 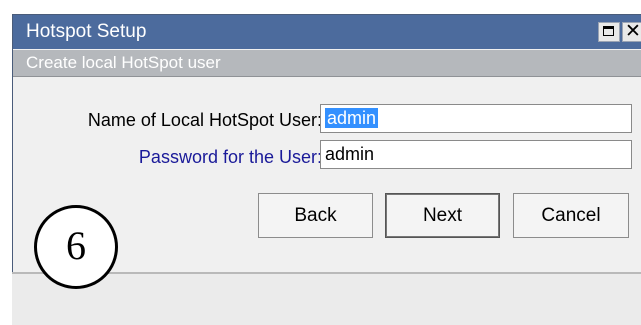 What do you see at coordinates (350, 154) in the screenshot?
I see `password-value: admin` at bounding box center [350, 154].